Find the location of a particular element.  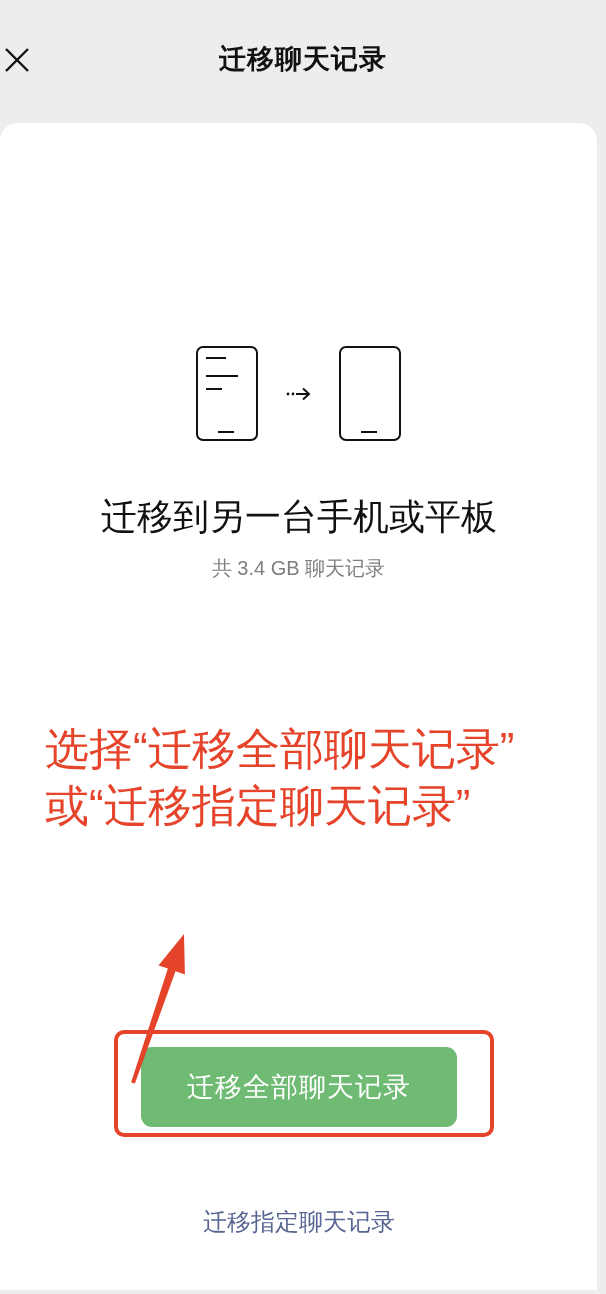

heading: 迁移到另一台手机或平板 is located at coordinates (298, 516).